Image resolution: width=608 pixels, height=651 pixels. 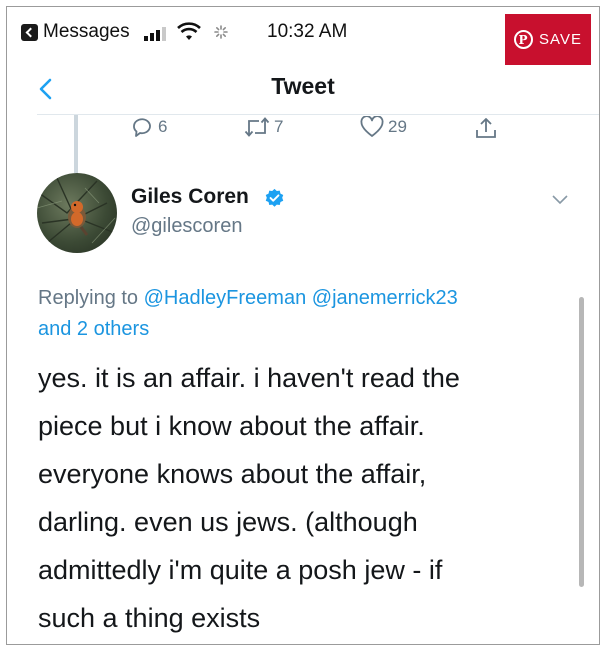 What do you see at coordinates (93, 329) in the screenshot?
I see `others-link: and 2 others` at bounding box center [93, 329].